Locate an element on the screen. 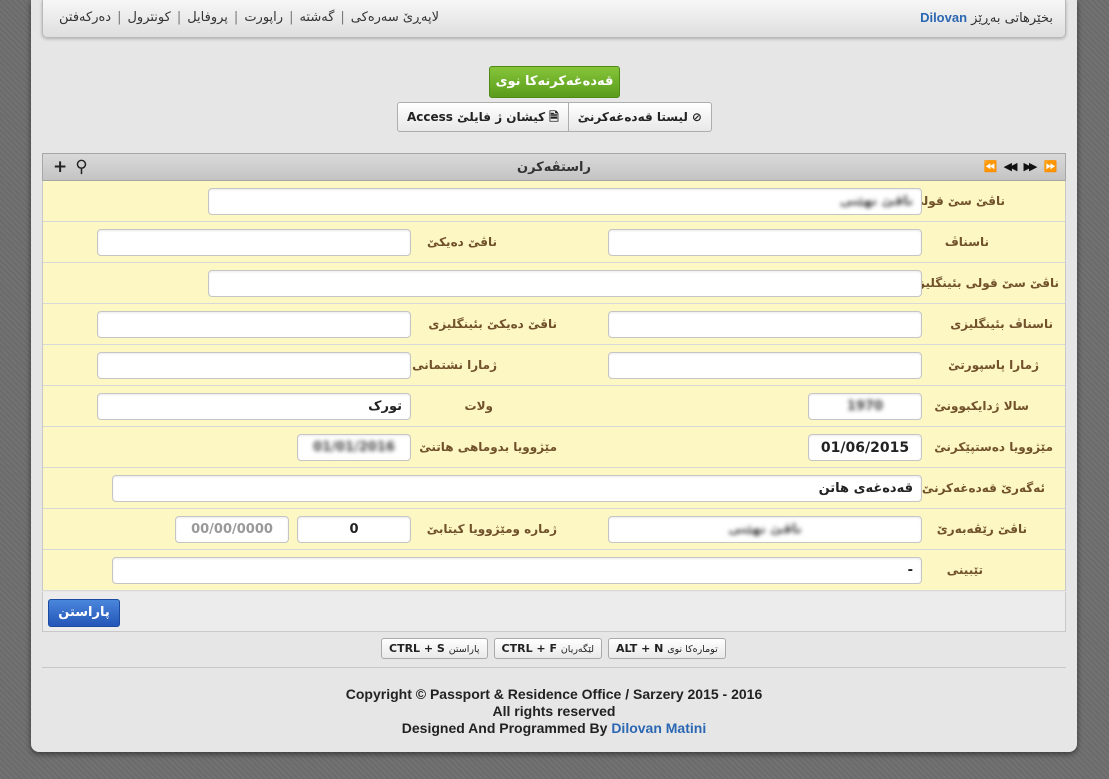 The height and width of the screenshot is (779, 1109). form-row: ژمارا پاسپورتێ ژمارا نشتمانی is located at coordinates (554, 365).